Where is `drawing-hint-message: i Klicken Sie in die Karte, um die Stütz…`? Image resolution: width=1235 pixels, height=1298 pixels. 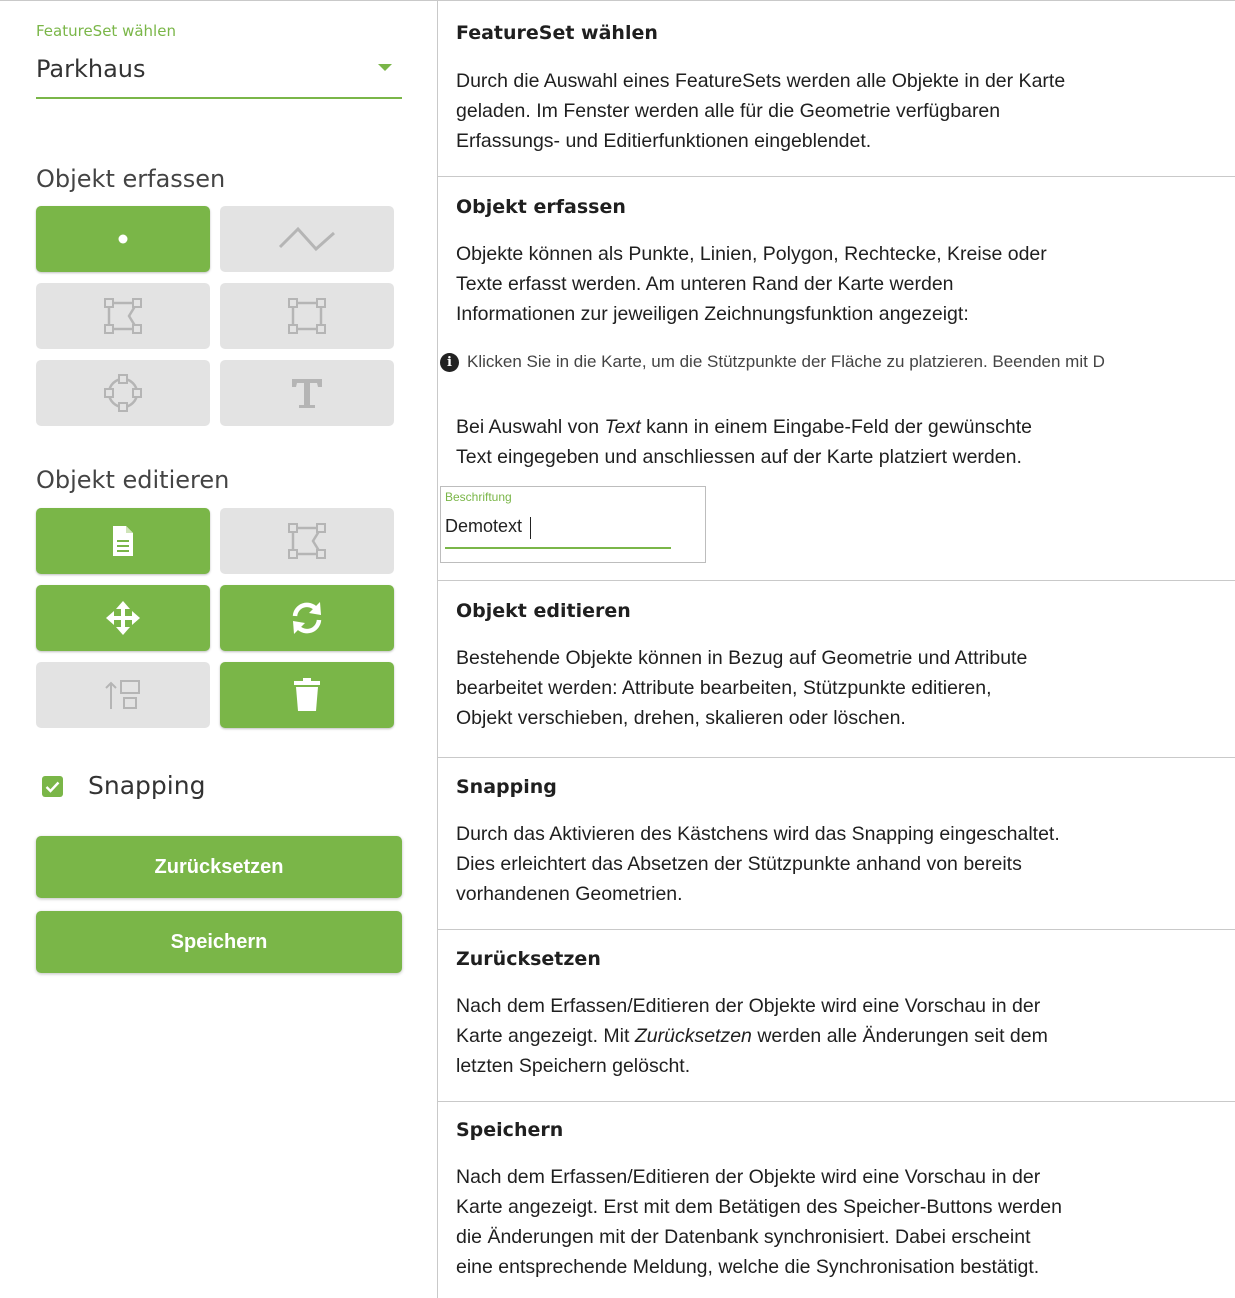
drawing-hint-message: i Klicken Sie in die Karte, um die Stütz… is located at coordinates (830, 362).